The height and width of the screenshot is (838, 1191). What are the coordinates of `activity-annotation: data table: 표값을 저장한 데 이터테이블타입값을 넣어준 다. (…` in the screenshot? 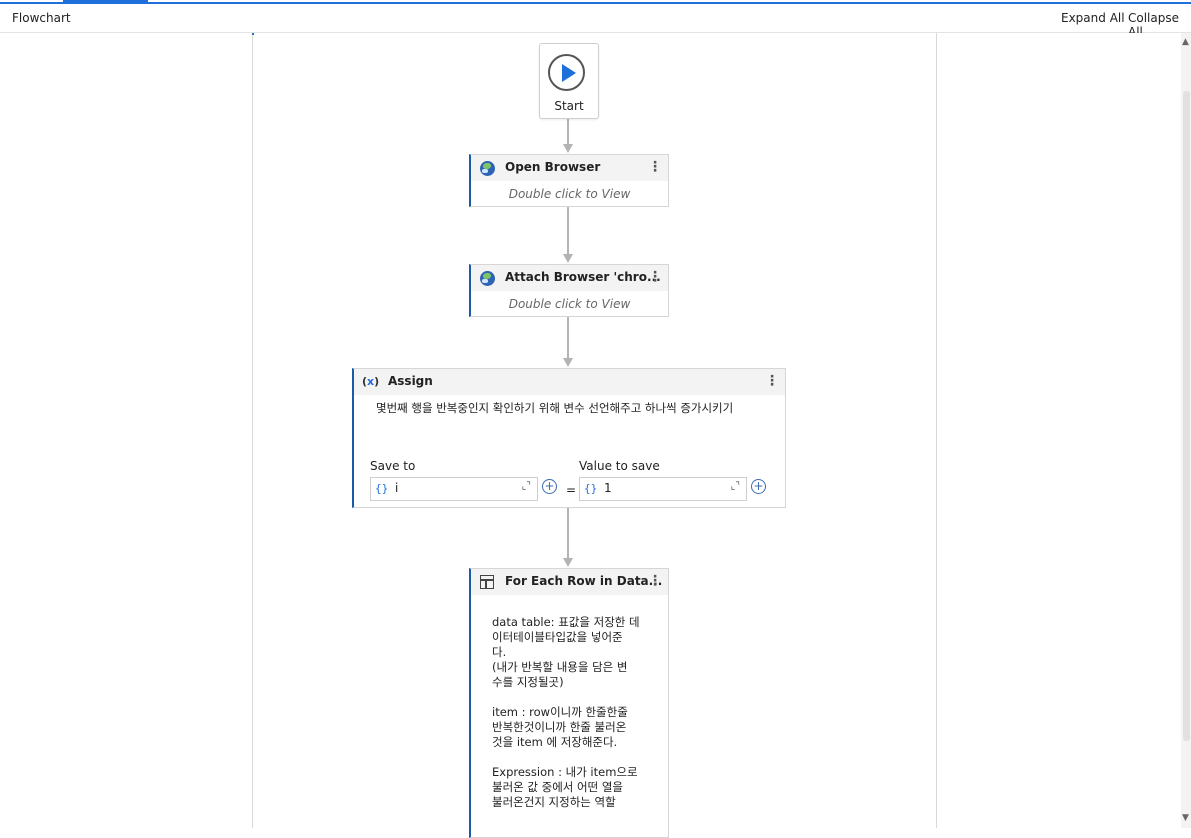 It's located at (566, 712).